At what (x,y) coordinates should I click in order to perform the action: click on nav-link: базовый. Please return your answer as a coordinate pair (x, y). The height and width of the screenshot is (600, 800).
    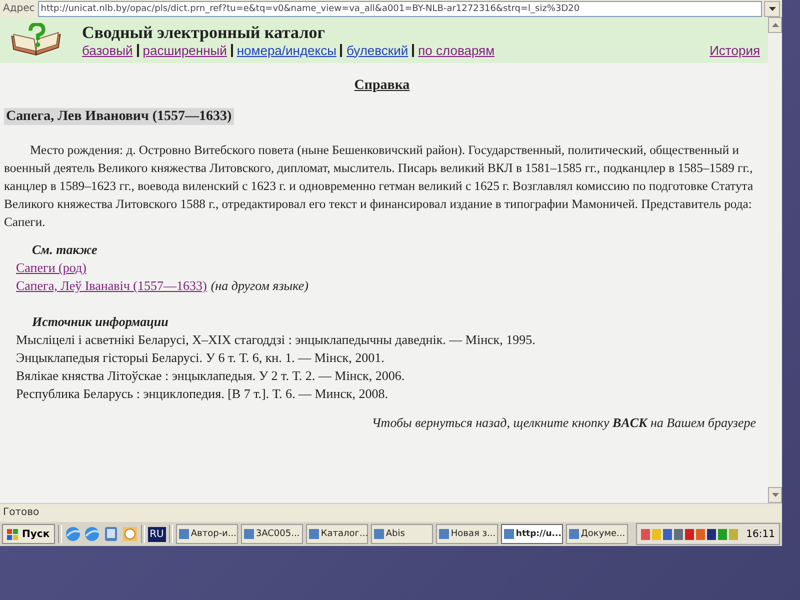
    Looking at the image, I should click on (107, 50).